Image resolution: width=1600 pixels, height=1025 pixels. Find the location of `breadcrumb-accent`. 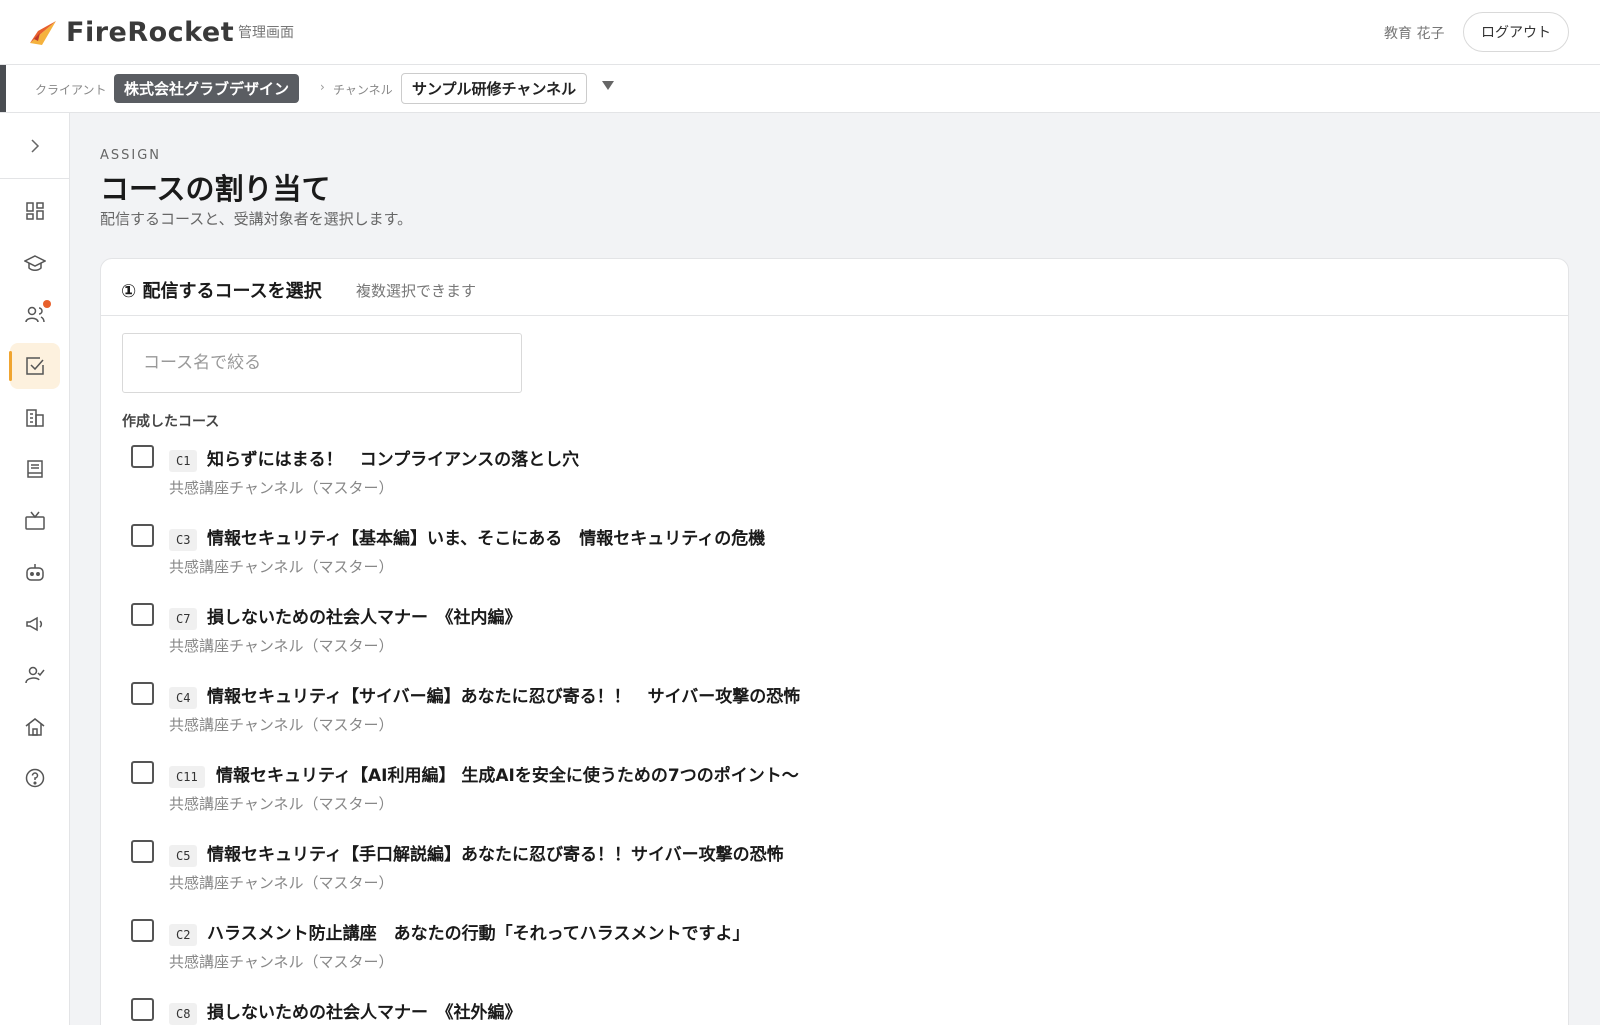

breadcrumb-accent is located at coordinates (3, 88).